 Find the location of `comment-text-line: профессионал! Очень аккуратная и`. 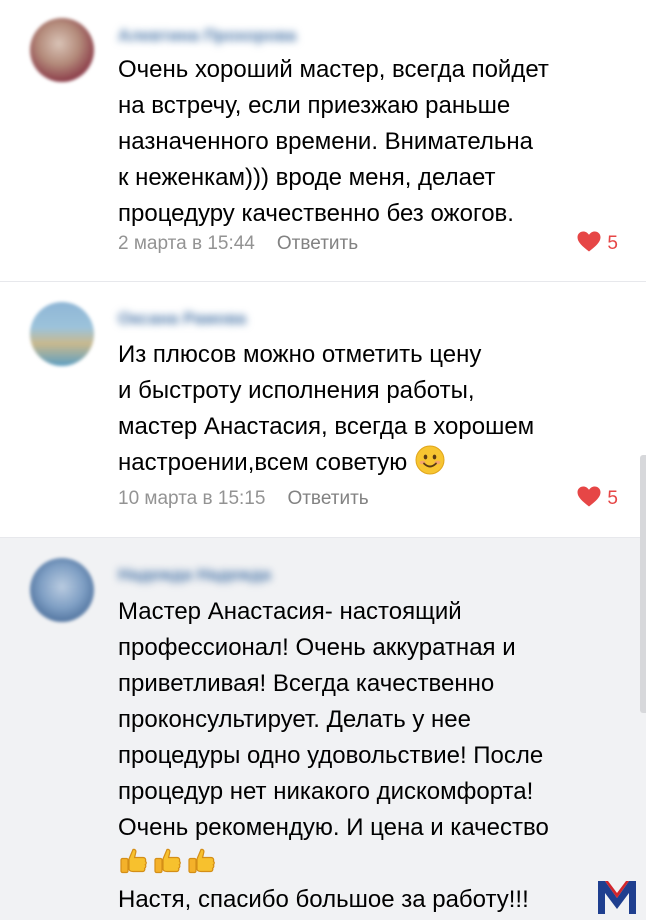

comment-text-line: профессионал! Очень аккуратная и is located at coordinates (317, 647).